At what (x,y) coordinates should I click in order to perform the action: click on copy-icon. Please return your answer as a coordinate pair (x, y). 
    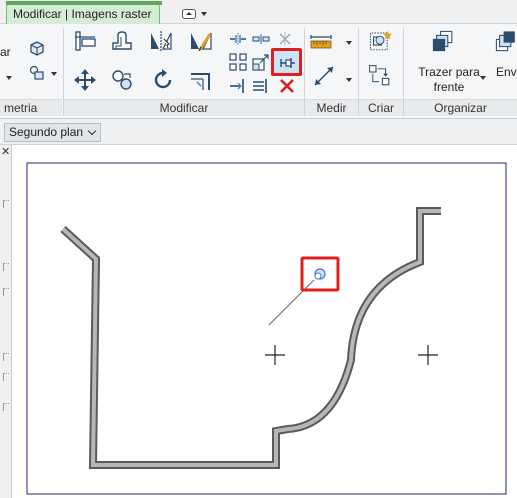
    Looking at the image, I should click on (122, 80).